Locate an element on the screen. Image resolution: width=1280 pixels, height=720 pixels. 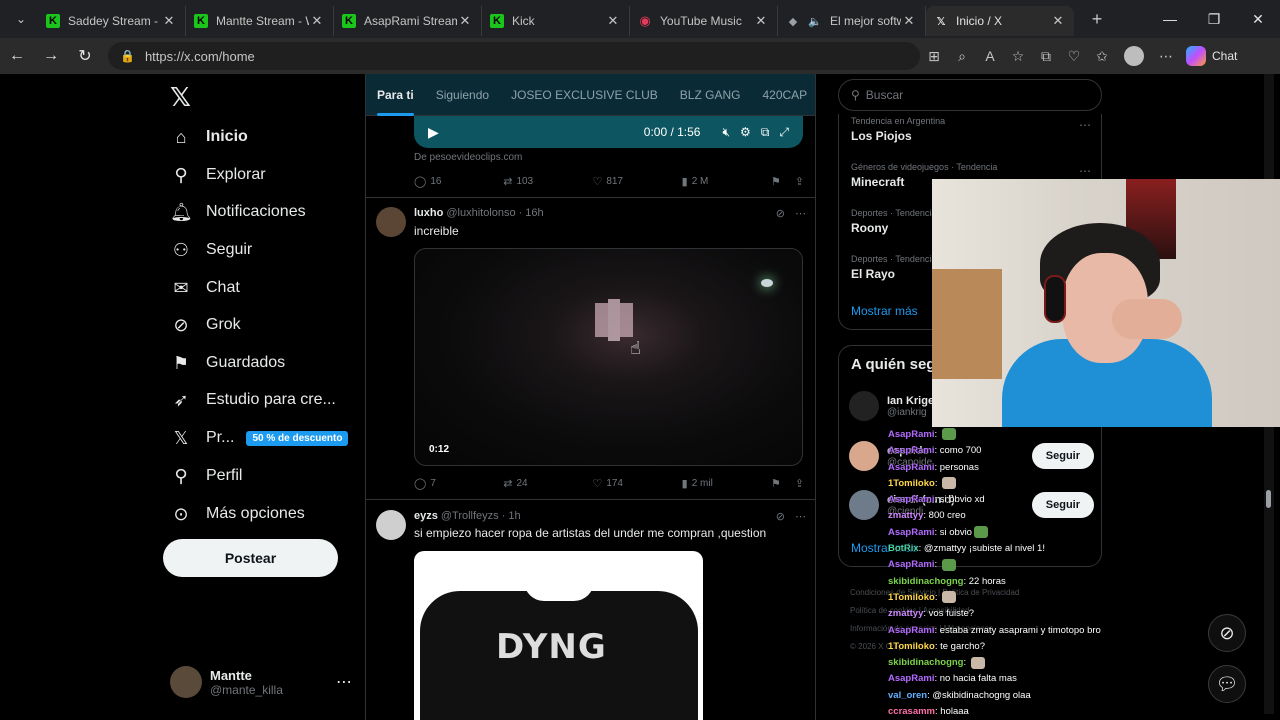
tweet-video: 0:12 is located at coordinates (608, 357).